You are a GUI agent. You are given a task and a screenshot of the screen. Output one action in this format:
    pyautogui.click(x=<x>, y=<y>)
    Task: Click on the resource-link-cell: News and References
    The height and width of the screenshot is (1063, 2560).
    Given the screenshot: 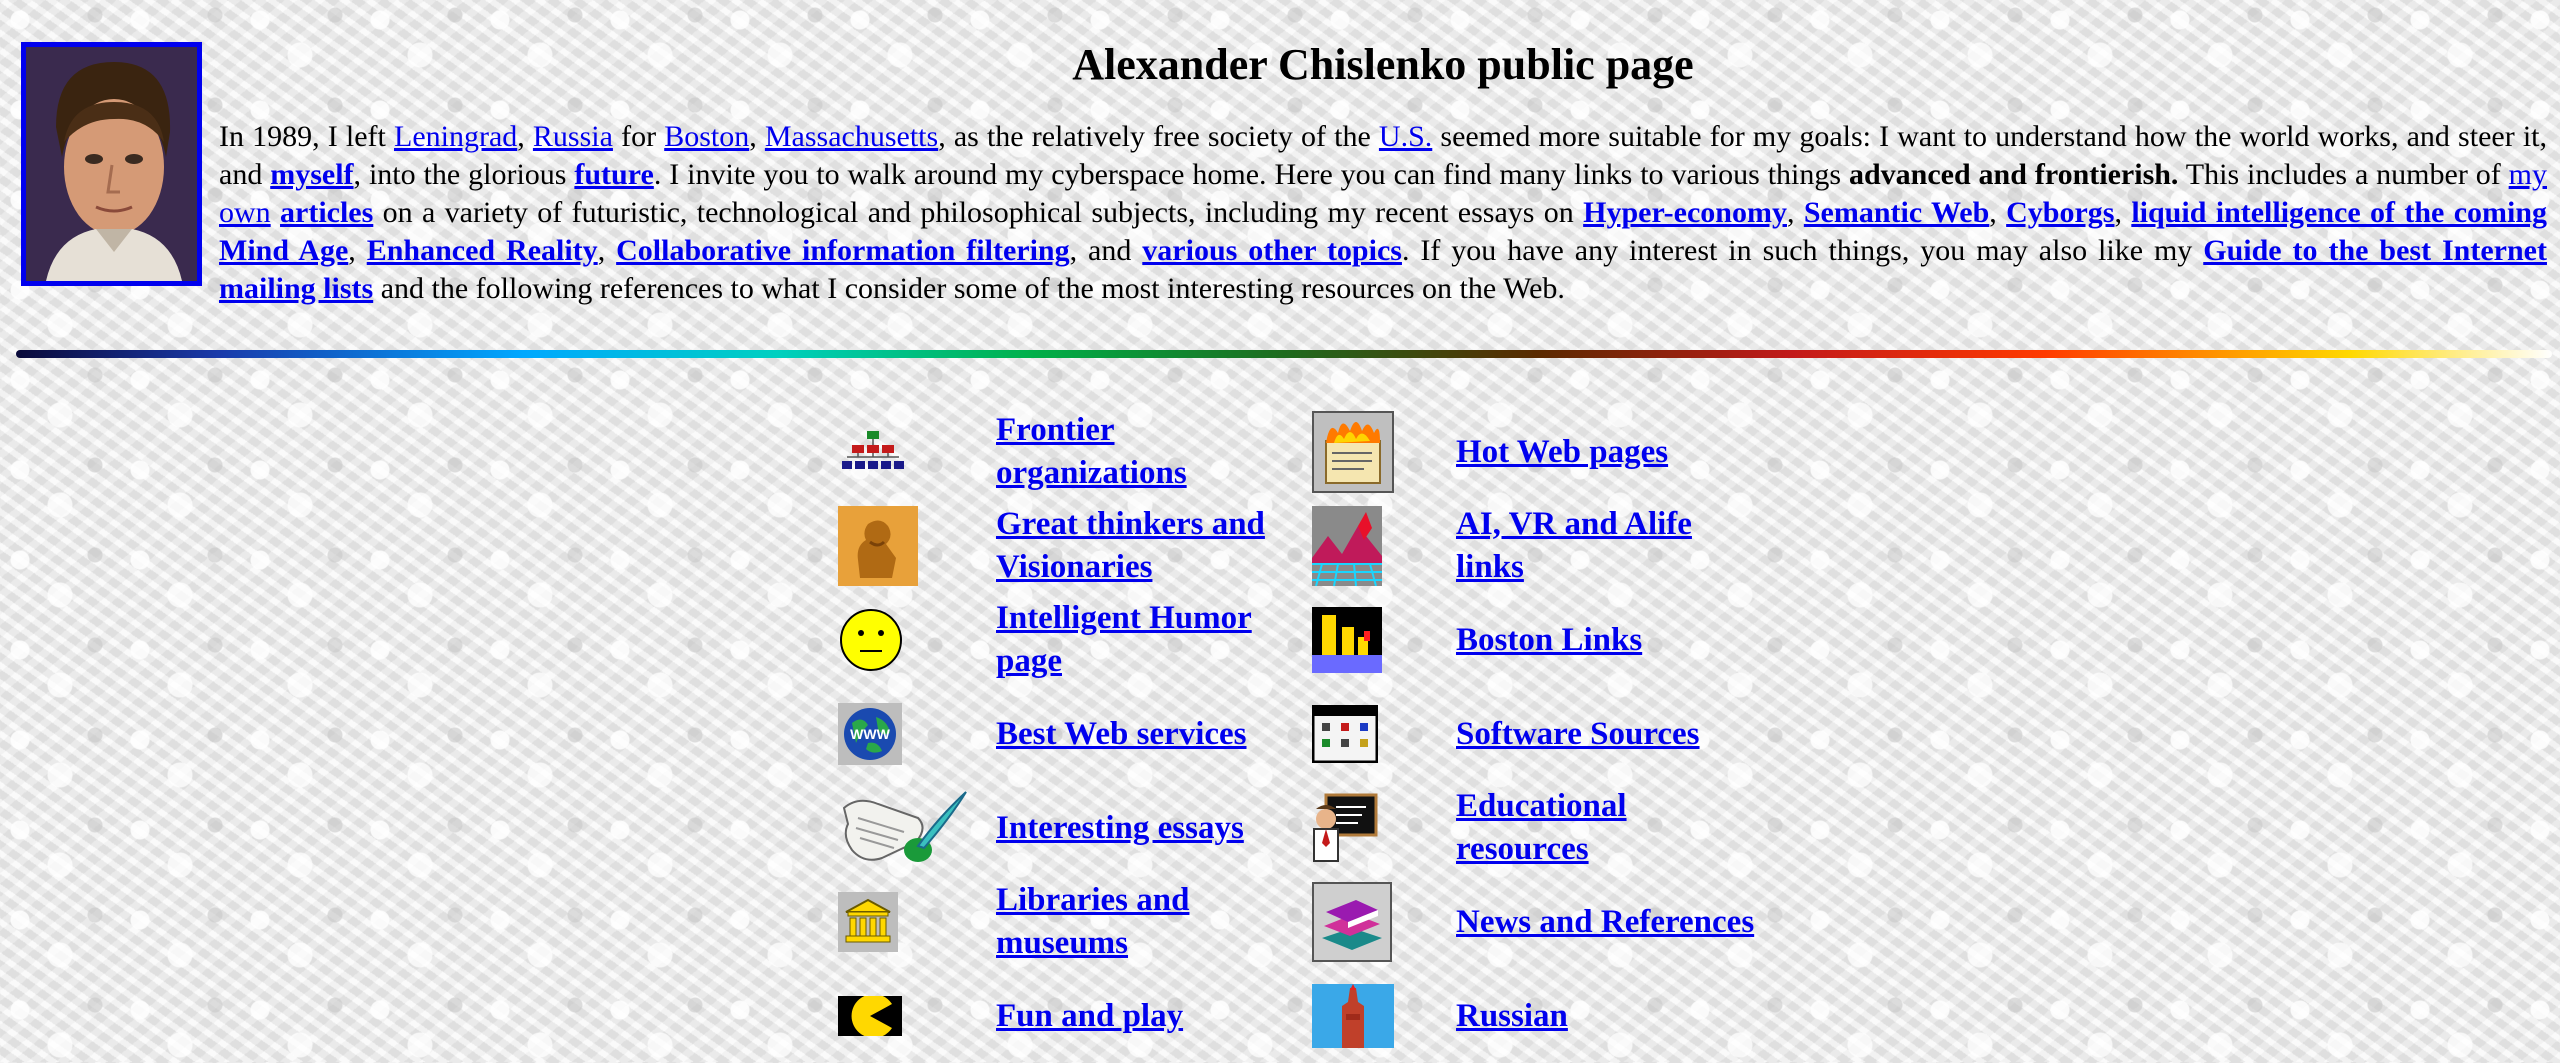 What is the action you would take?
    pyautogui.click(x=1606, y=922)
    